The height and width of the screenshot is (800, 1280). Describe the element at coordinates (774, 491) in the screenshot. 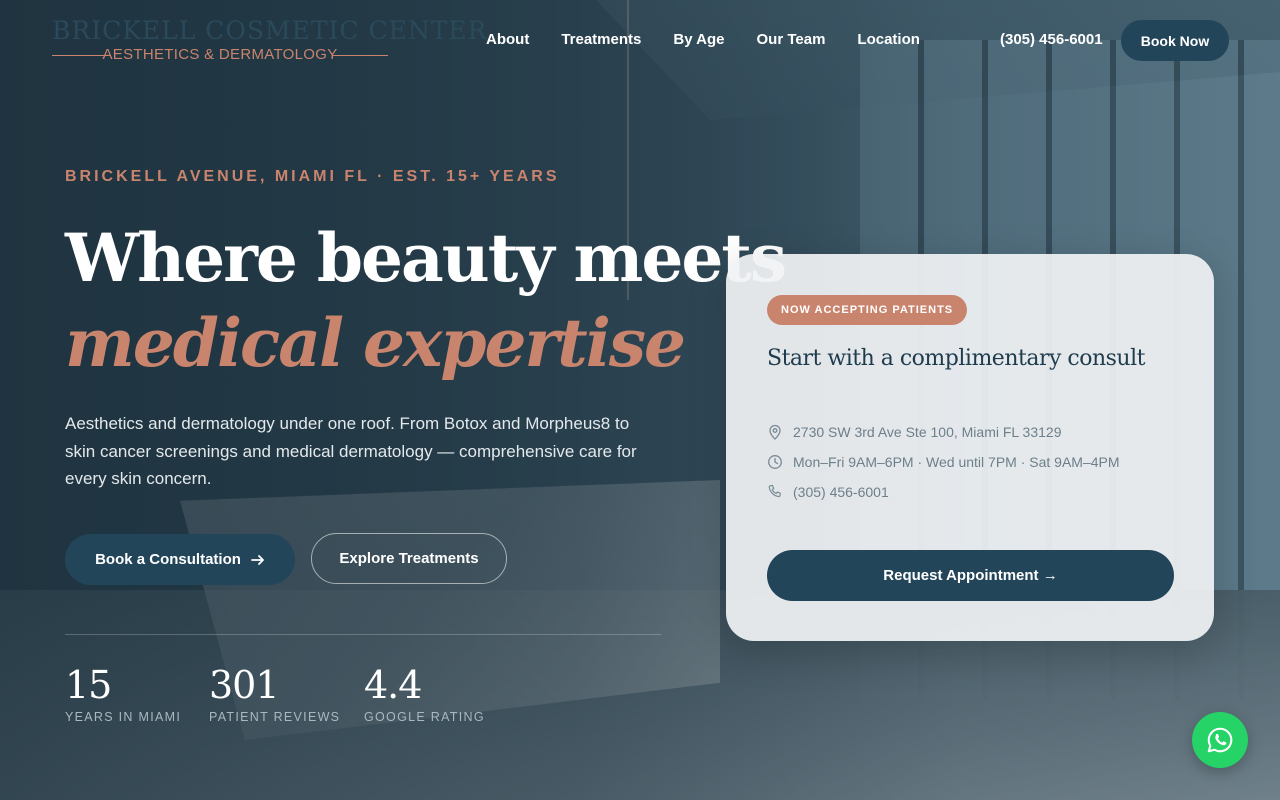

I see `phone-icon` at that location.